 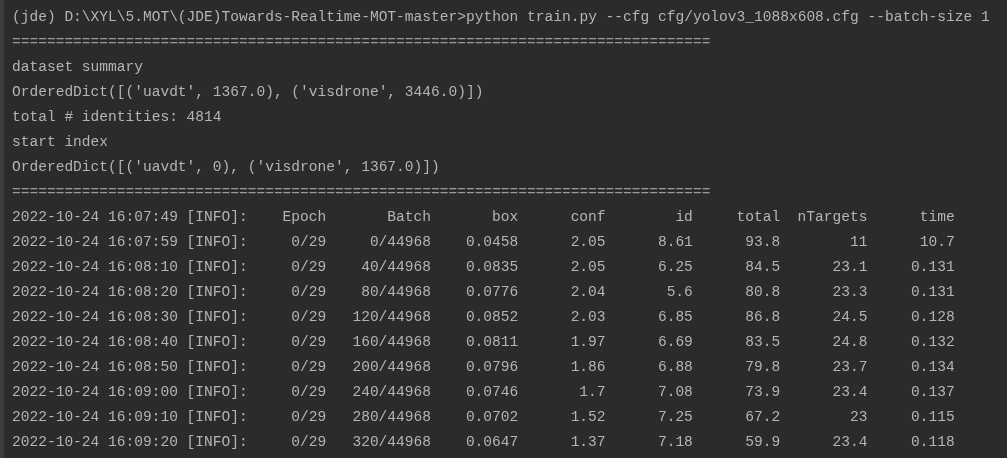 What do you see at coordinates (849, 367) in the screenshot?
I see `table-cell-text: 23.7` at bounding box center [849, 367].